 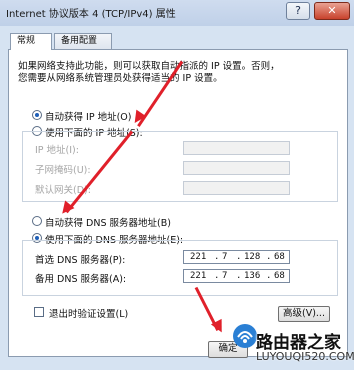 I want to click on alternate-dns-octet-3: 136, so click(x=252, y=276).